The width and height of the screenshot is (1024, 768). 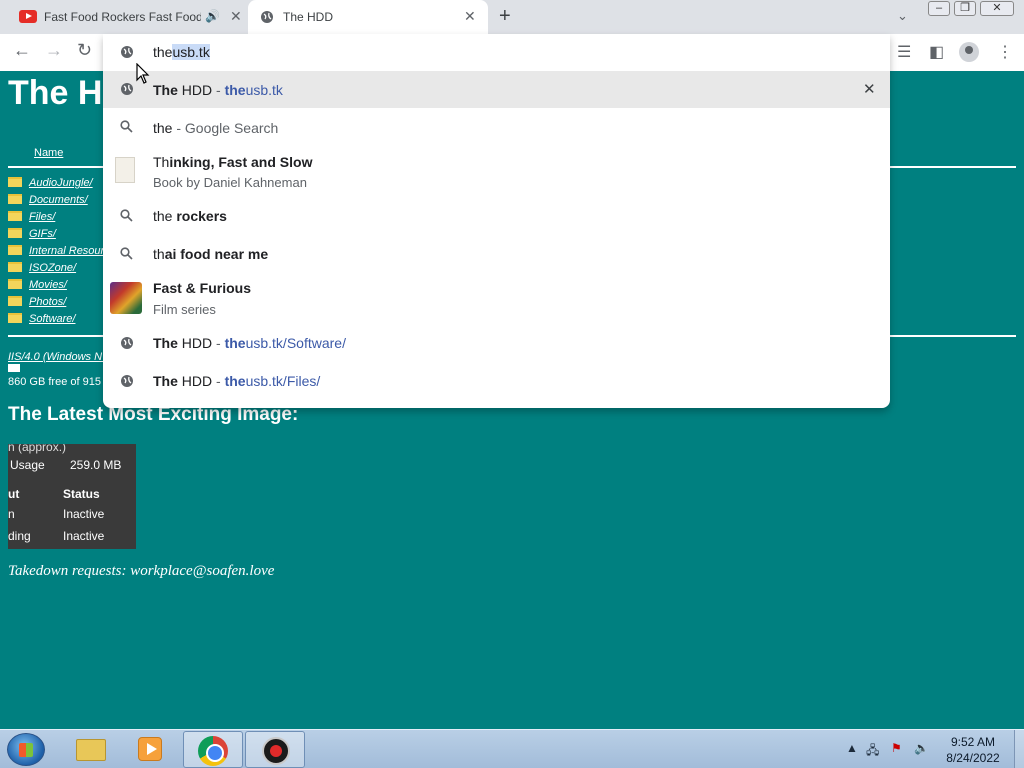 I want to click on tab-youtube: Fast Food Rockers Fast Food Song 🔊 ✕, so click(x=127, y=17).